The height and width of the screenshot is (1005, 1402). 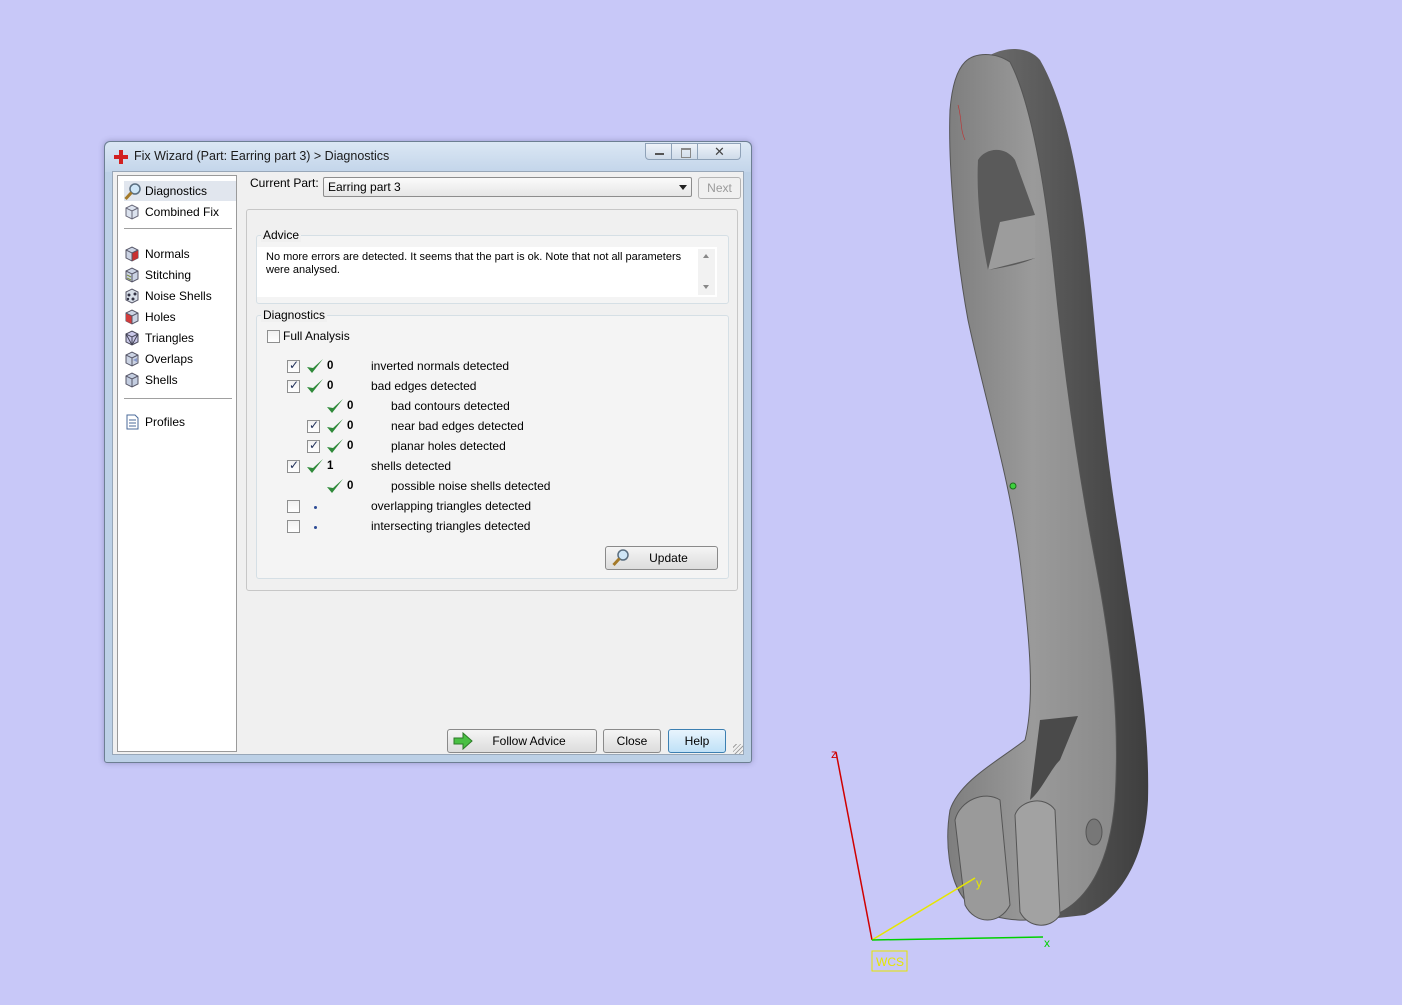 I want to click on nav-item-holes: Holes, so click(x=180, y=317).